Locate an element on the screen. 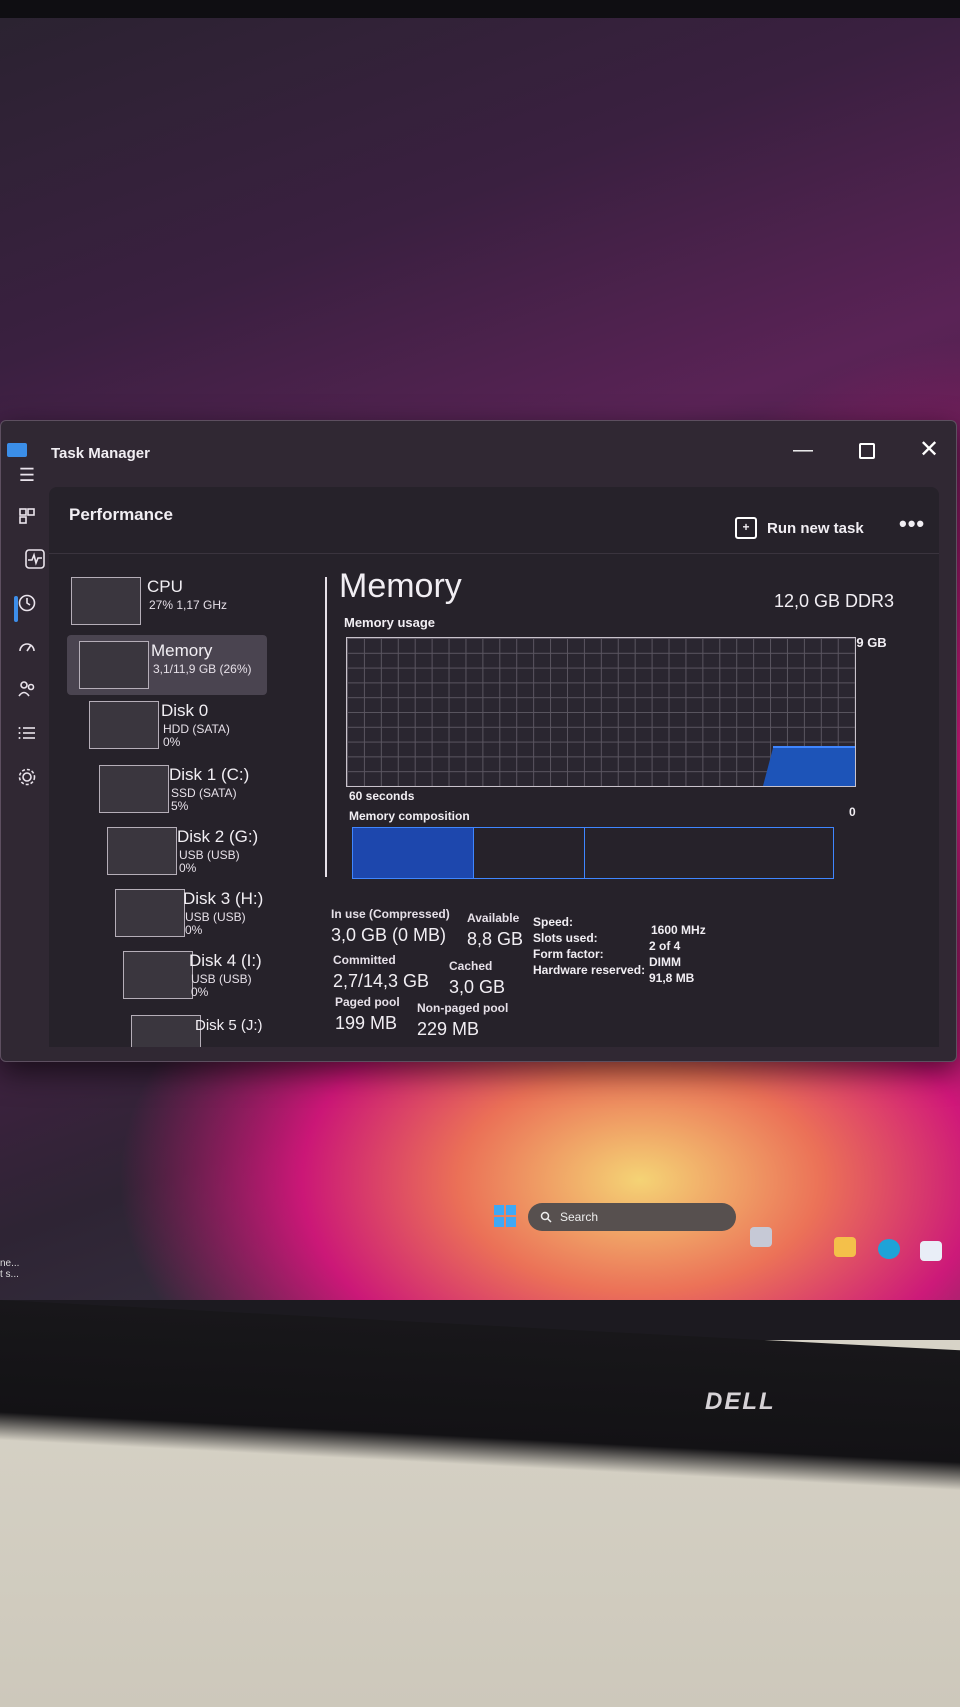  resource-name: Disk 1 (C:) is located at coordinates (209, 774).